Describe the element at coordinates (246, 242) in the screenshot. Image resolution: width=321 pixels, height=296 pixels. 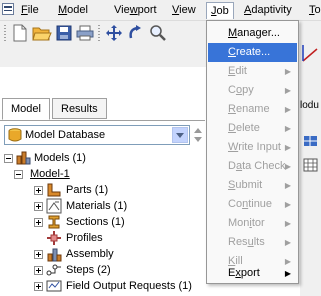
I see `menu-item-label: Results` at that location.